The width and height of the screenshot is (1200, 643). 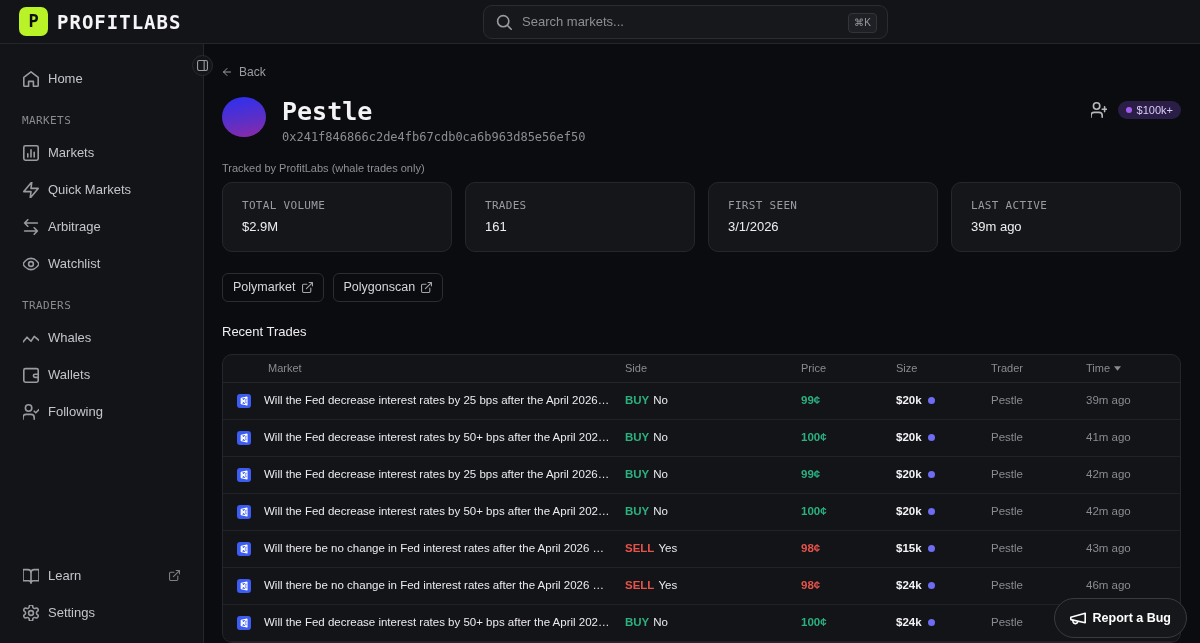 I want to click on bar-chart-icon, so click(x=31, y=152).